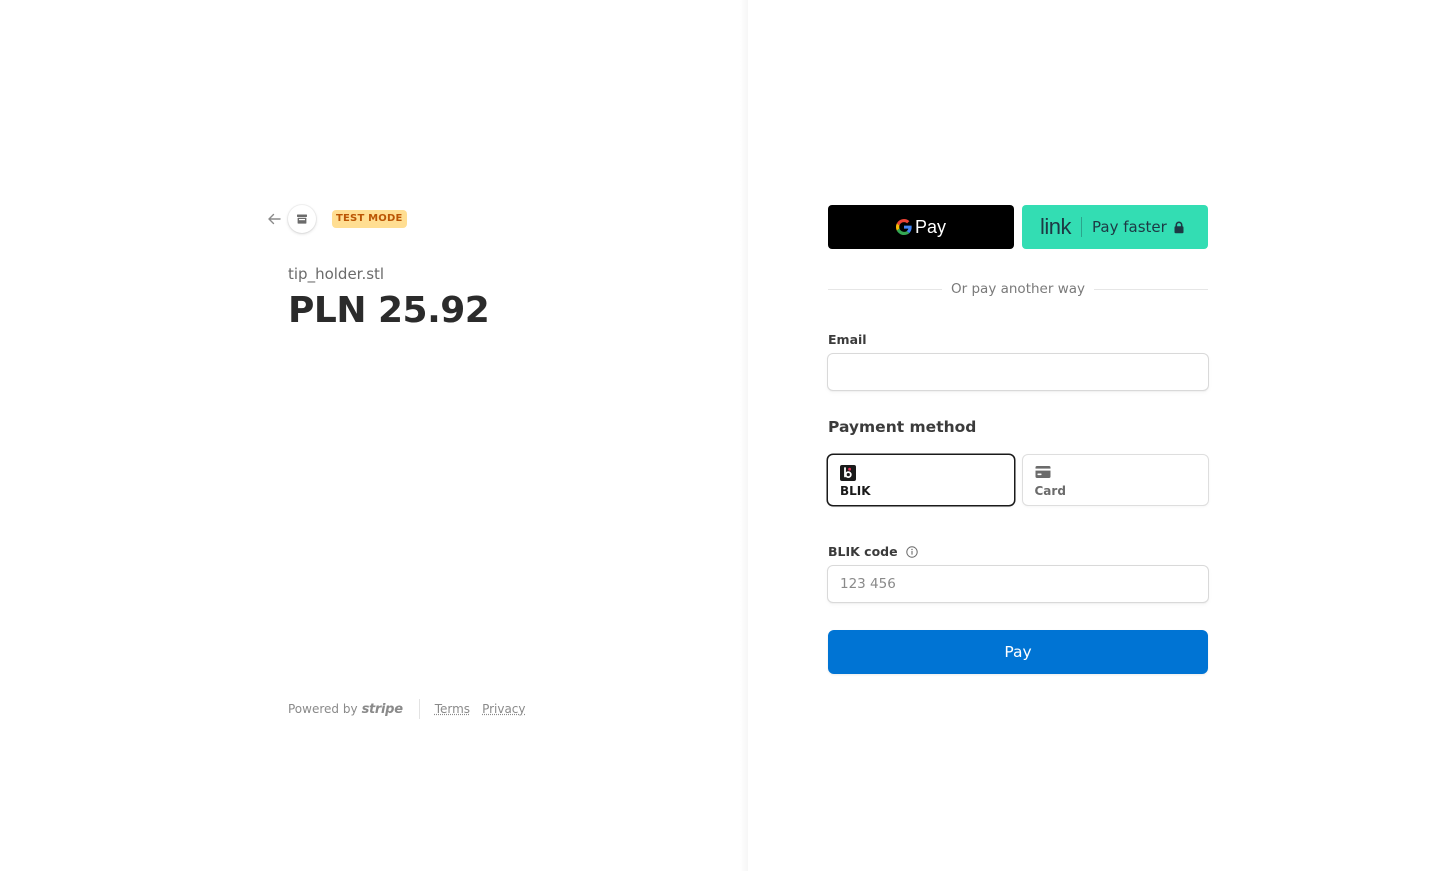  I want to click on panel-divider, so click(744, 435).